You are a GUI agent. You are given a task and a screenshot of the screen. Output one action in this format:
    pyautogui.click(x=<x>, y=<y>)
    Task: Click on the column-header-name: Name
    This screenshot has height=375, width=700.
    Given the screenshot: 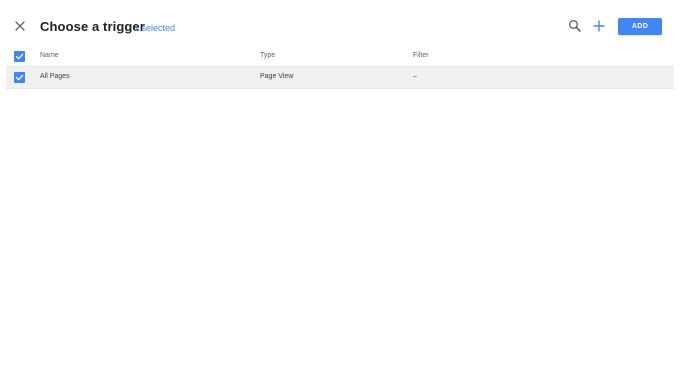 What is the action you would take?
    pyautogui.click(x=49, y=55)
    